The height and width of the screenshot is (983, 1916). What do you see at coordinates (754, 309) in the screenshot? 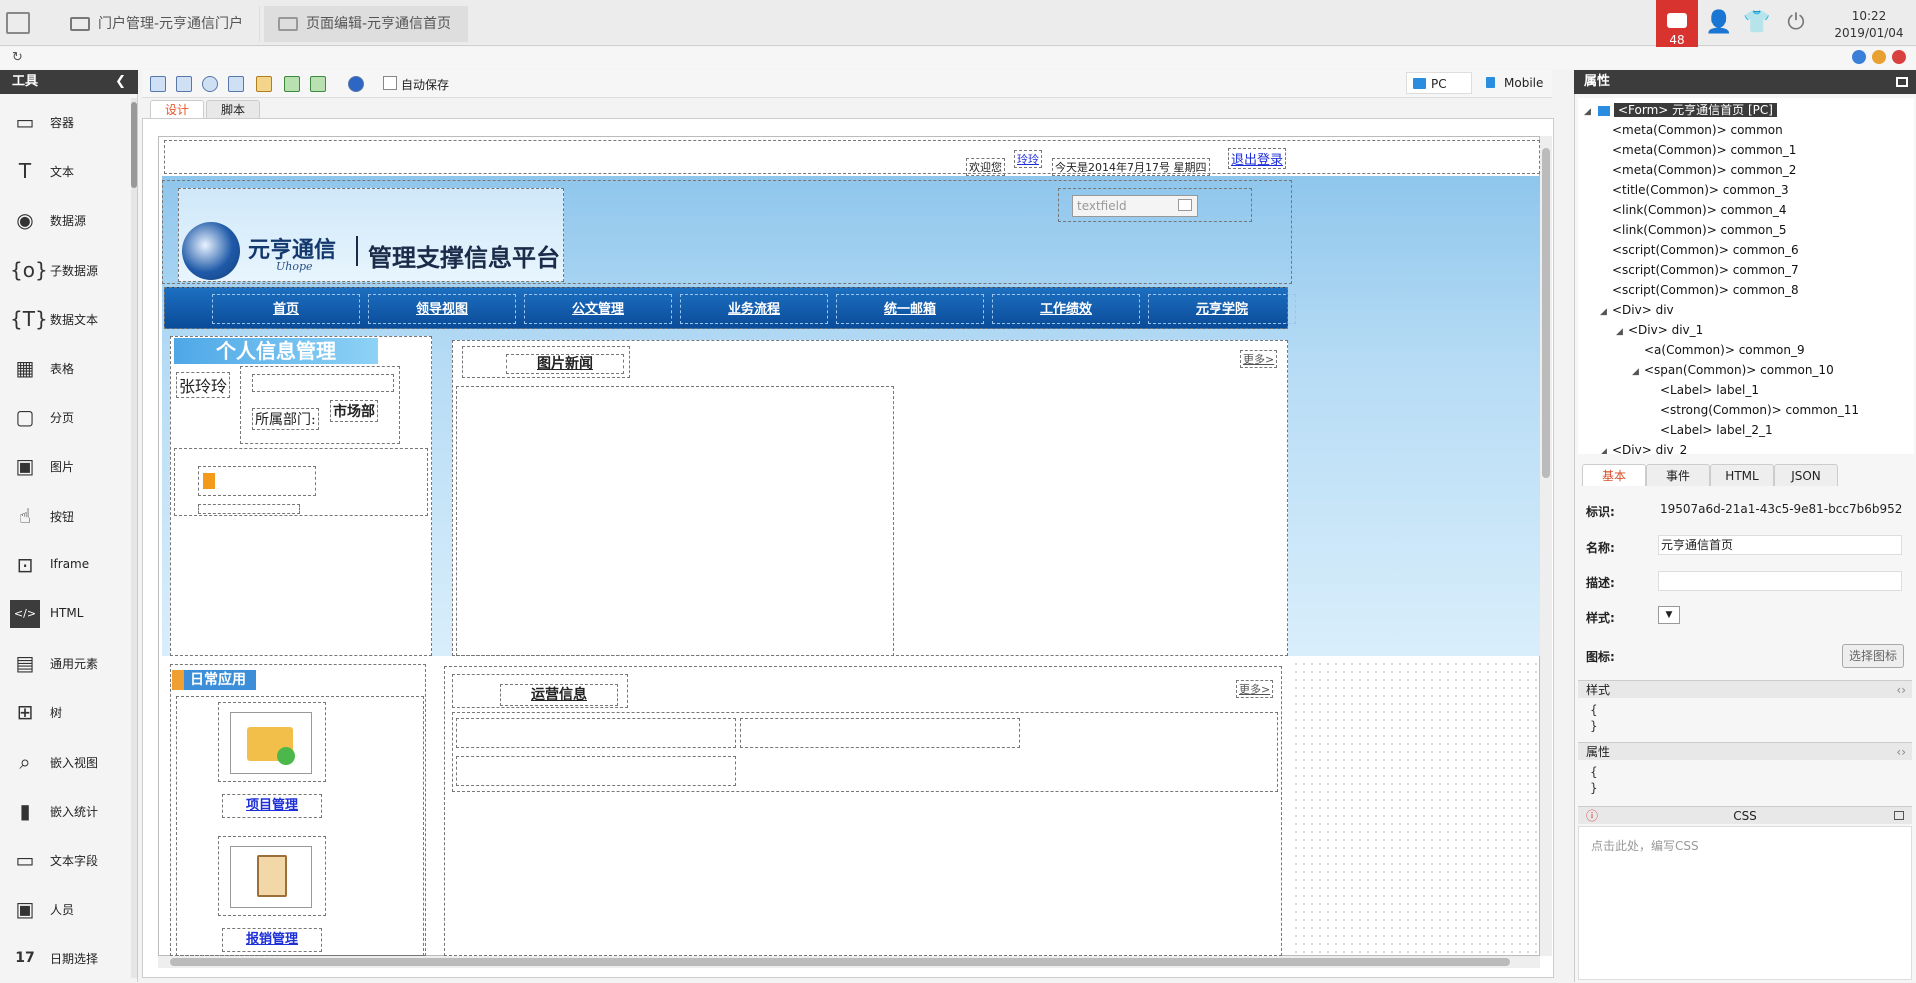
I see `nav-item: 业务流程` at bounding box center [754, 309].